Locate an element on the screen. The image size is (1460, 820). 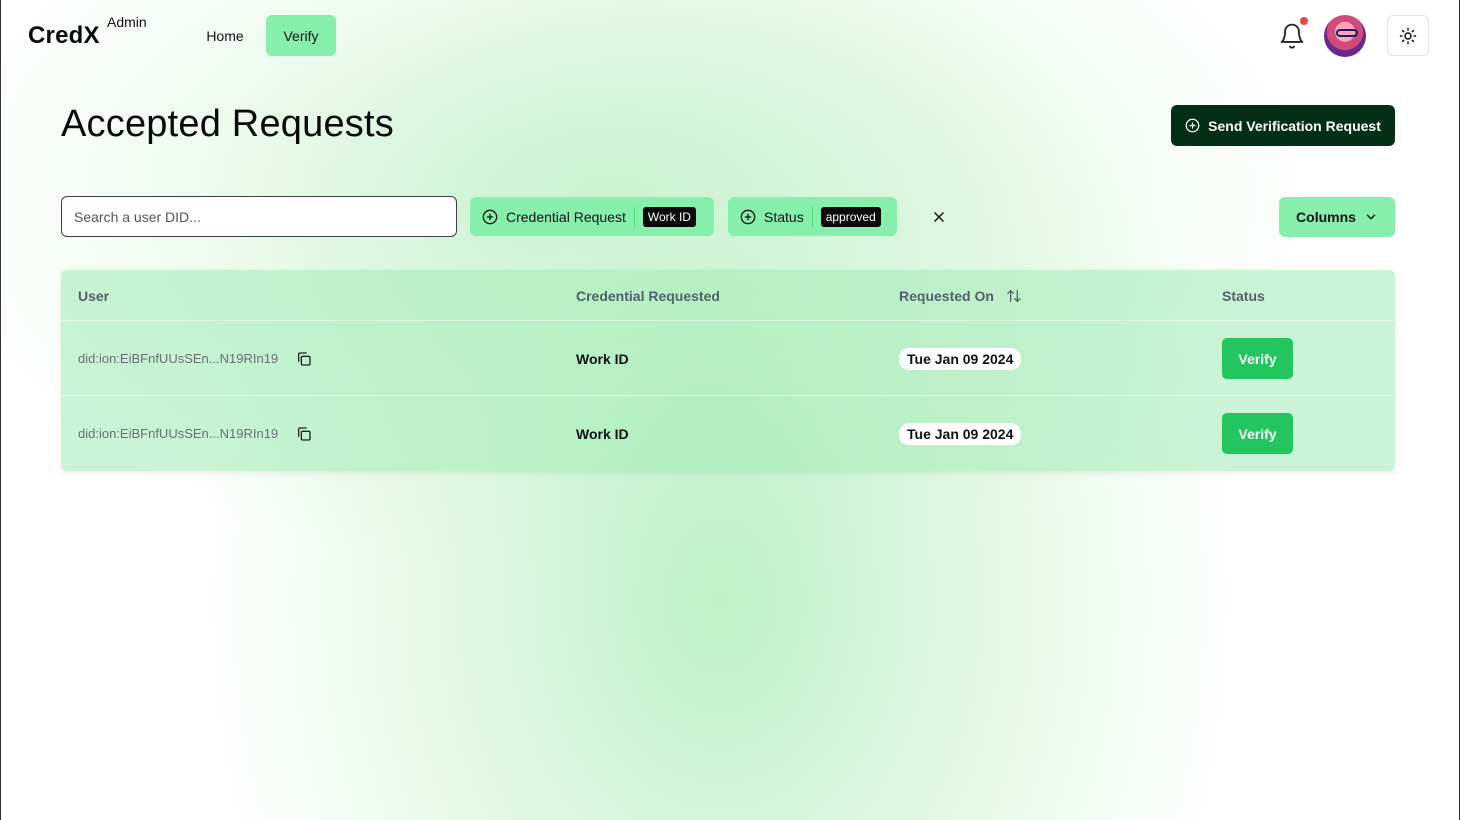
column-header-requested-on: Requested On is located at coordinates (960, 296).